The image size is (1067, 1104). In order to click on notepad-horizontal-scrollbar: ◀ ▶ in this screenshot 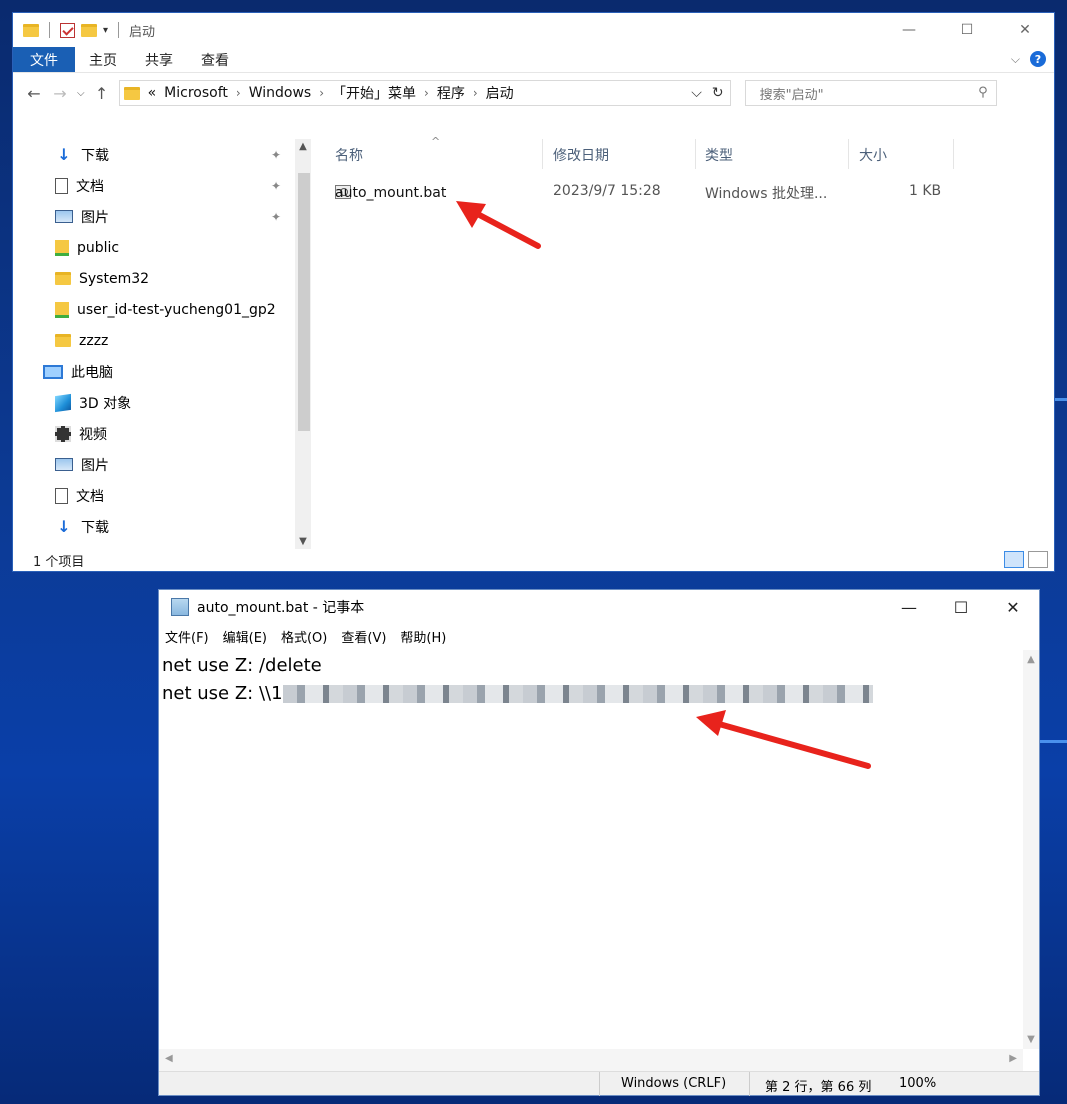, I will do `click(591, 1060)`.